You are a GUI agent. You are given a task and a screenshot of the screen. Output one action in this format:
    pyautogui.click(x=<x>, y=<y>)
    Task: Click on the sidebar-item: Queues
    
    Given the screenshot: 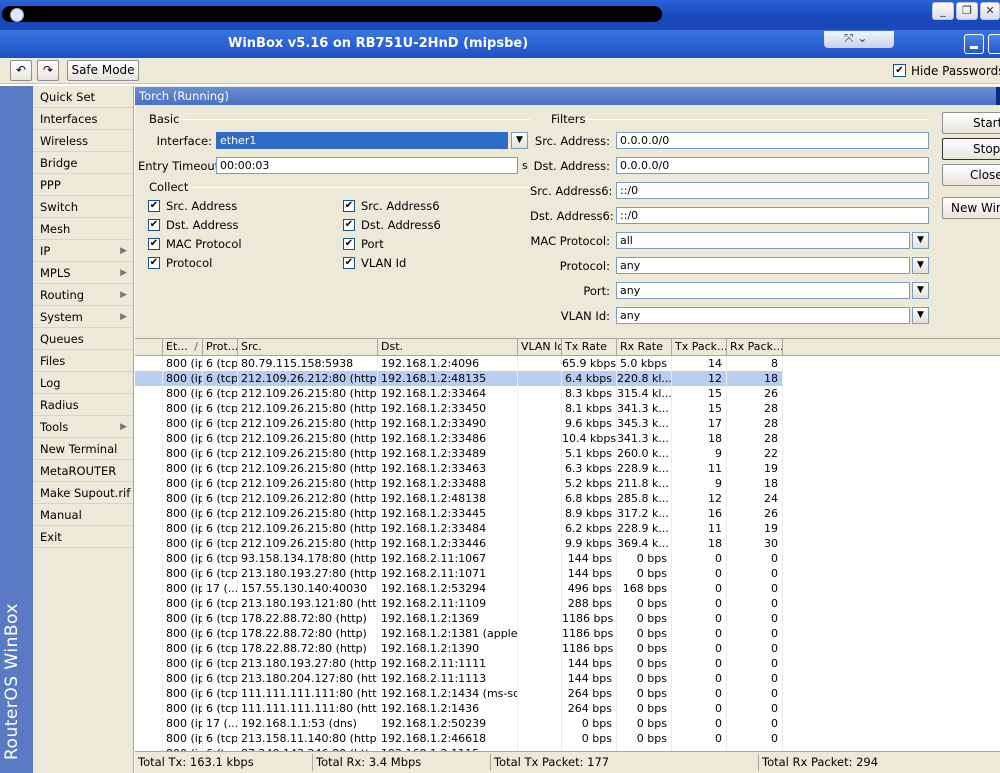 What is the action you would take?
    pyautogui.click(x=83, y=339)
    